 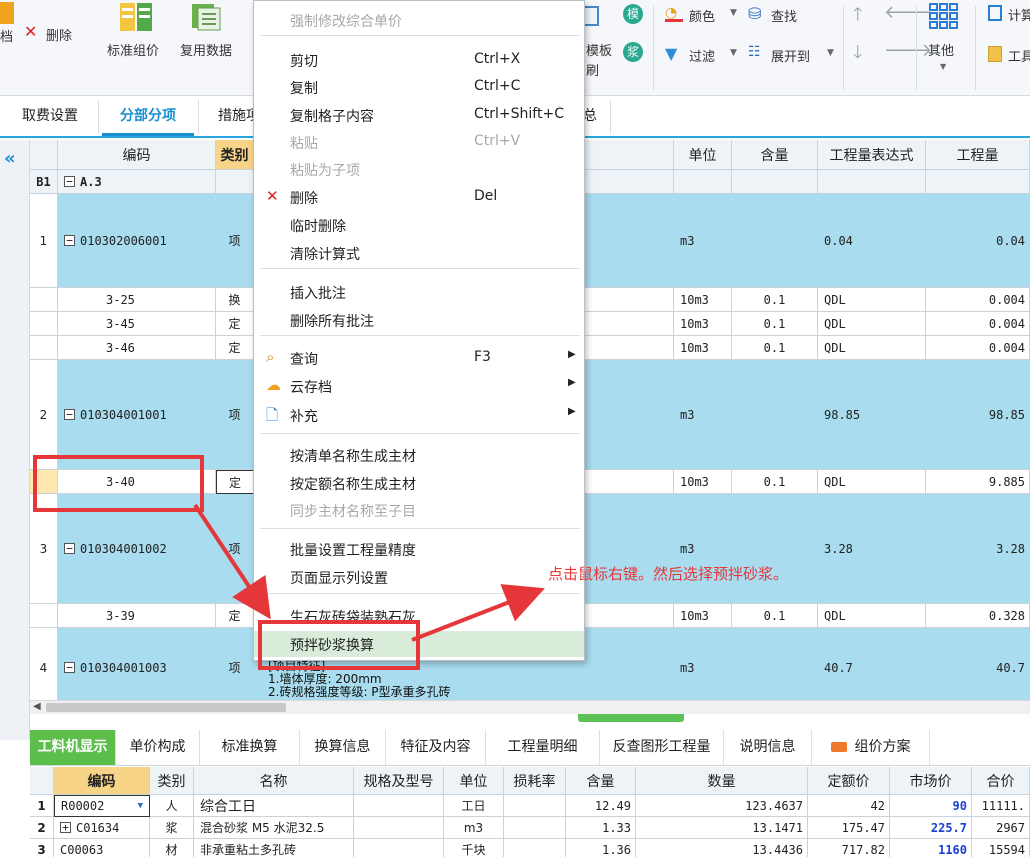 I want to click on move-right-icon: 🡒, so click(x=908, y=50).